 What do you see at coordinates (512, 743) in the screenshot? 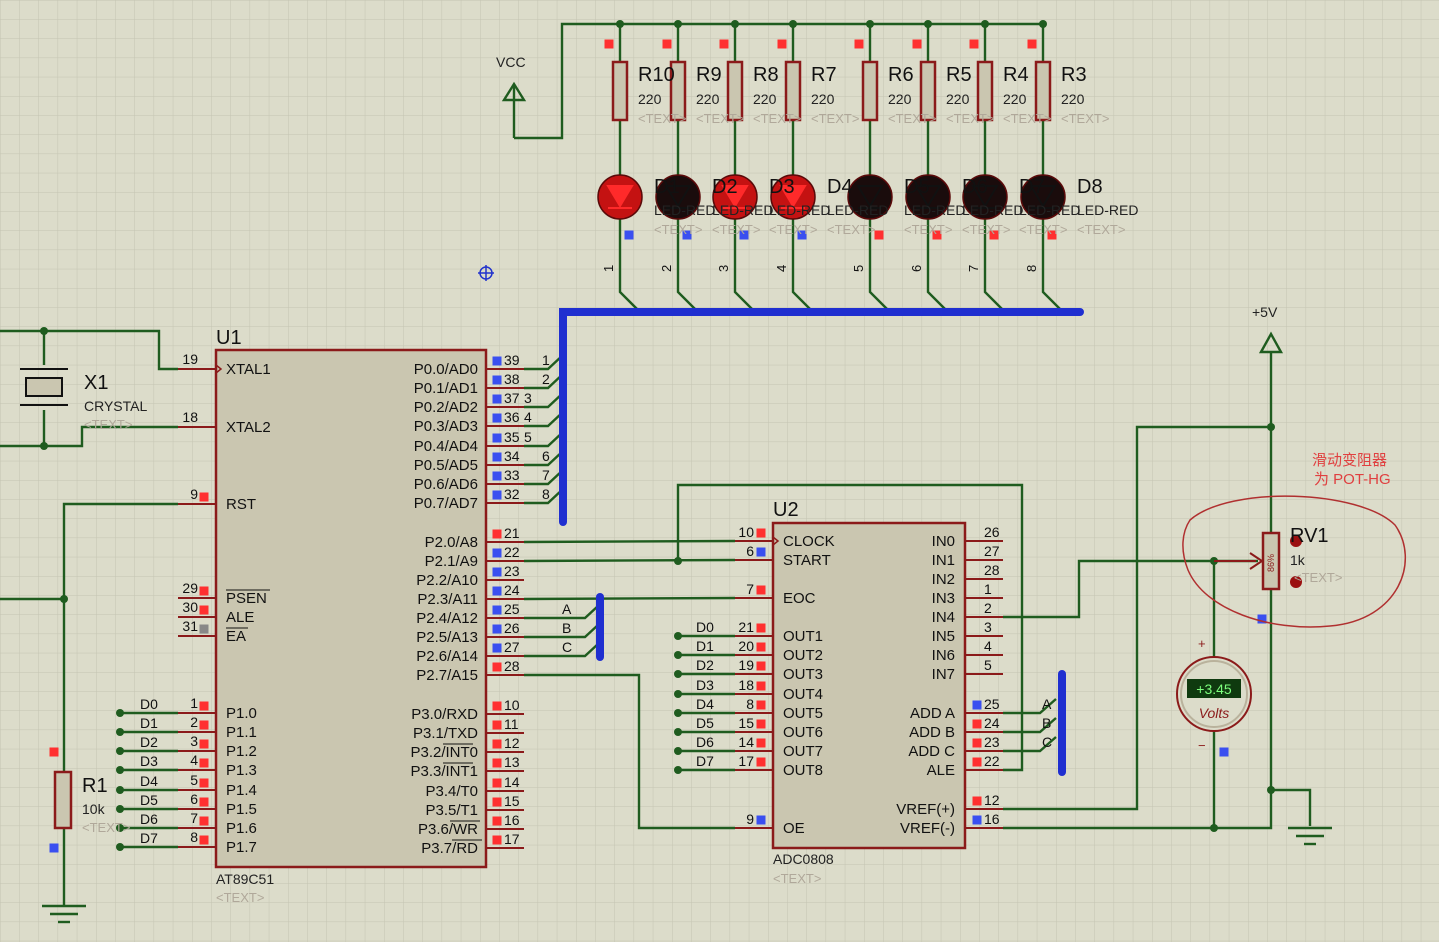
I see `u1-pin-number: 12` at bounding box center [512, 743].